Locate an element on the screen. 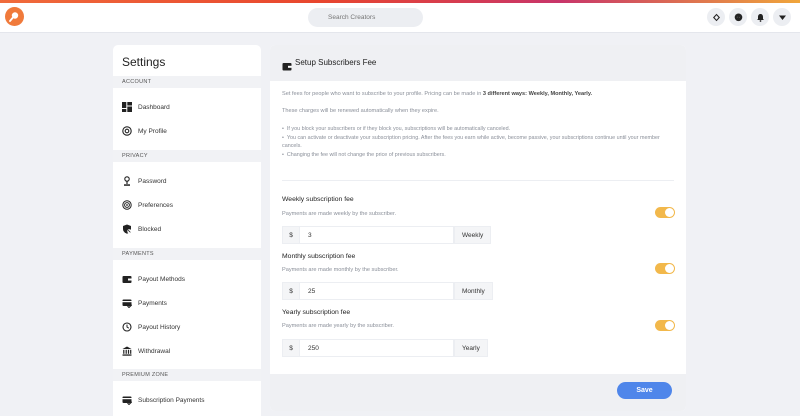 Image resolution: width=800 pixels, height=416 pixels. sidebar-item-label: Blocked is located at coordinates (150, 229).